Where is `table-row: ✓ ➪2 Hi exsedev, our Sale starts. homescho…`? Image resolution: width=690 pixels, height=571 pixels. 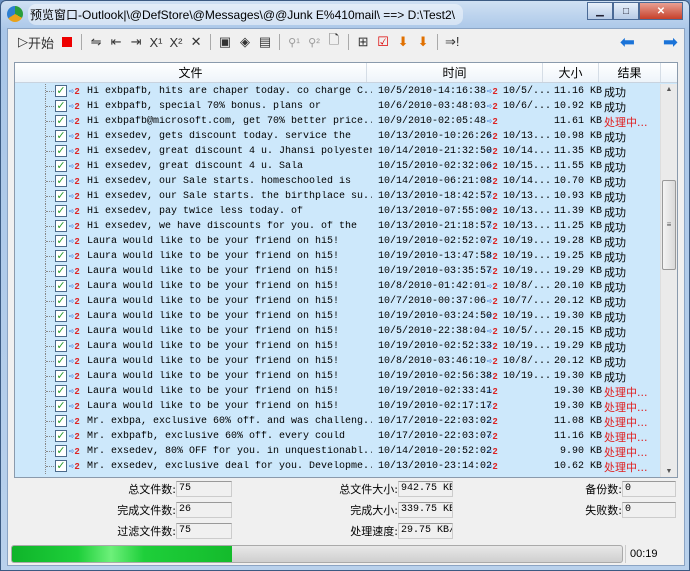 table-row: ✓ ➪2 Hi exsedev, our Sale starts. homescho… is located at coordinates (337, 181).